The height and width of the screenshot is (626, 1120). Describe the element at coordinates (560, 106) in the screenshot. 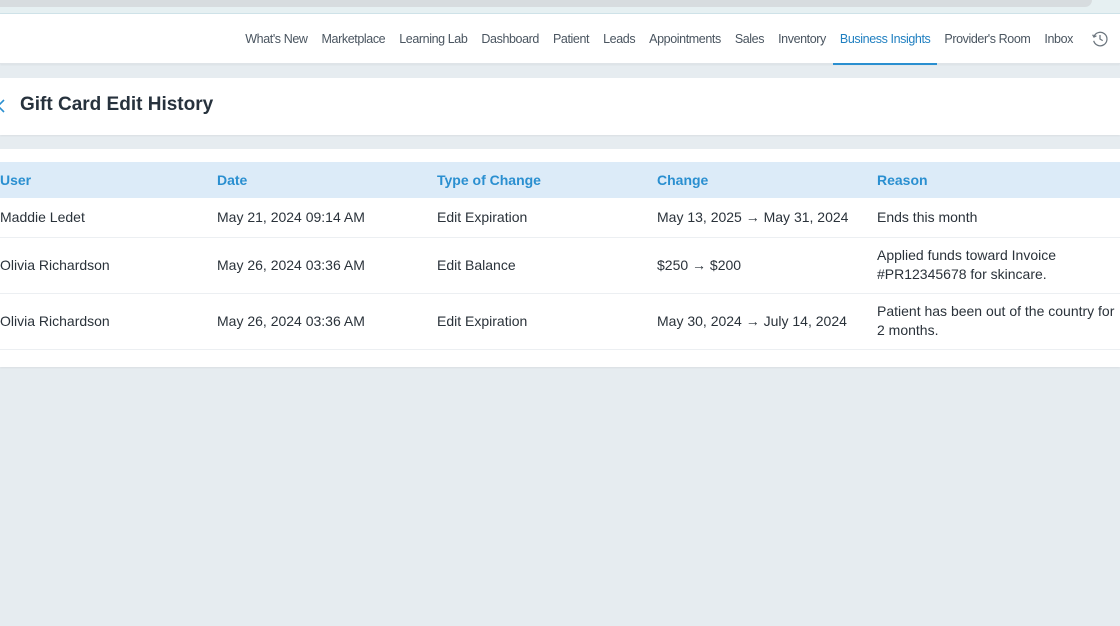

I see `page-header: Gift Card Edit History` at that location.